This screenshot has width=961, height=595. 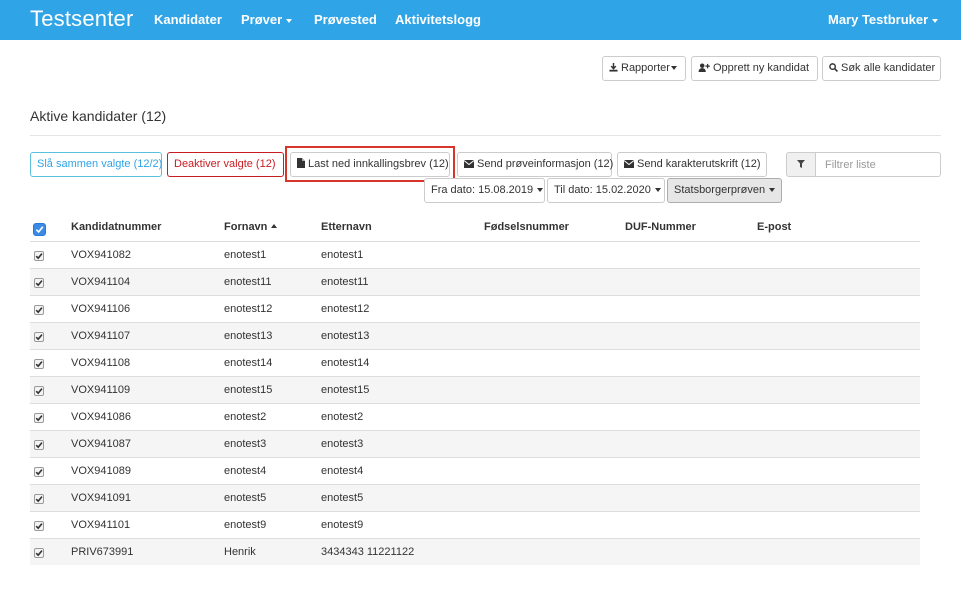 I want to click on send-transcript-label: Send karakterutskrift (12), so click(x=699, y=164).